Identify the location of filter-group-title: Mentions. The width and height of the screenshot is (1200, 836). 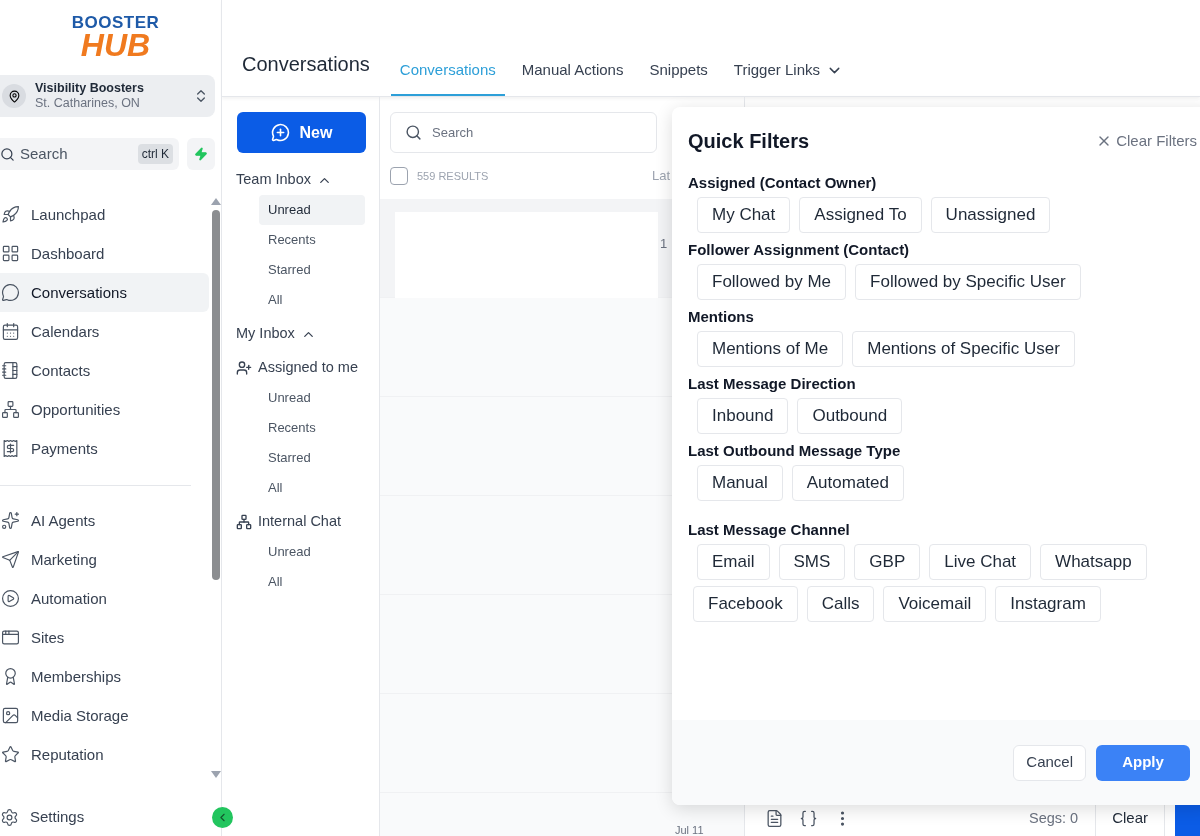
(721, 316).